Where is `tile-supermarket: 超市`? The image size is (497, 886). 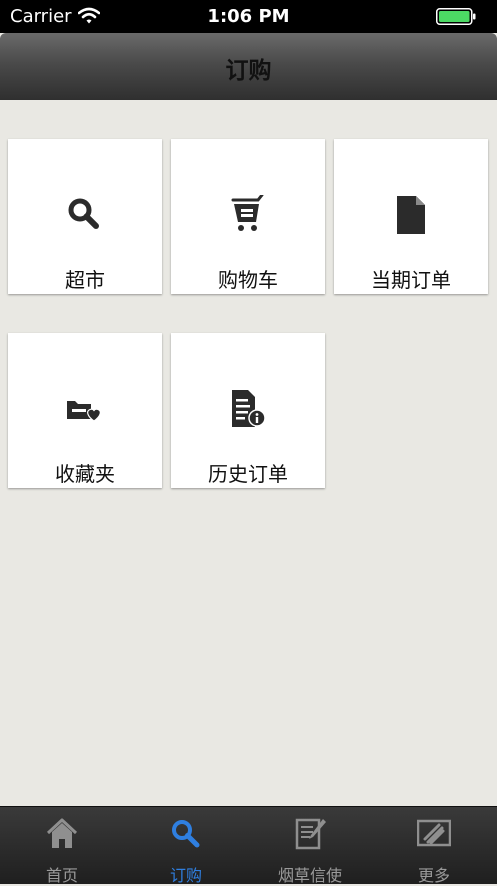 tile-supermarket: 超市 is located at coordinates (85, 216).